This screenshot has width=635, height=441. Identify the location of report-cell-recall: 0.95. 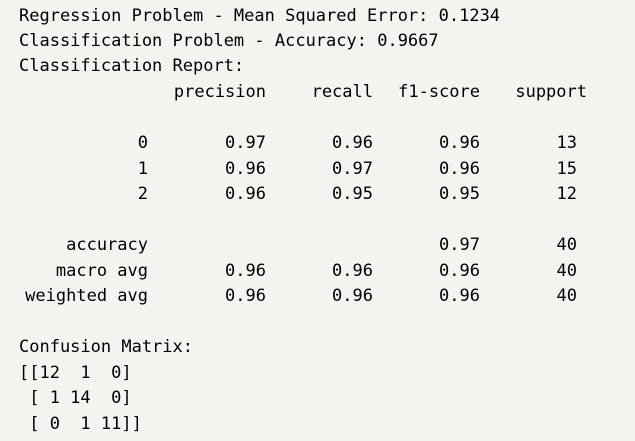
(352, 194).